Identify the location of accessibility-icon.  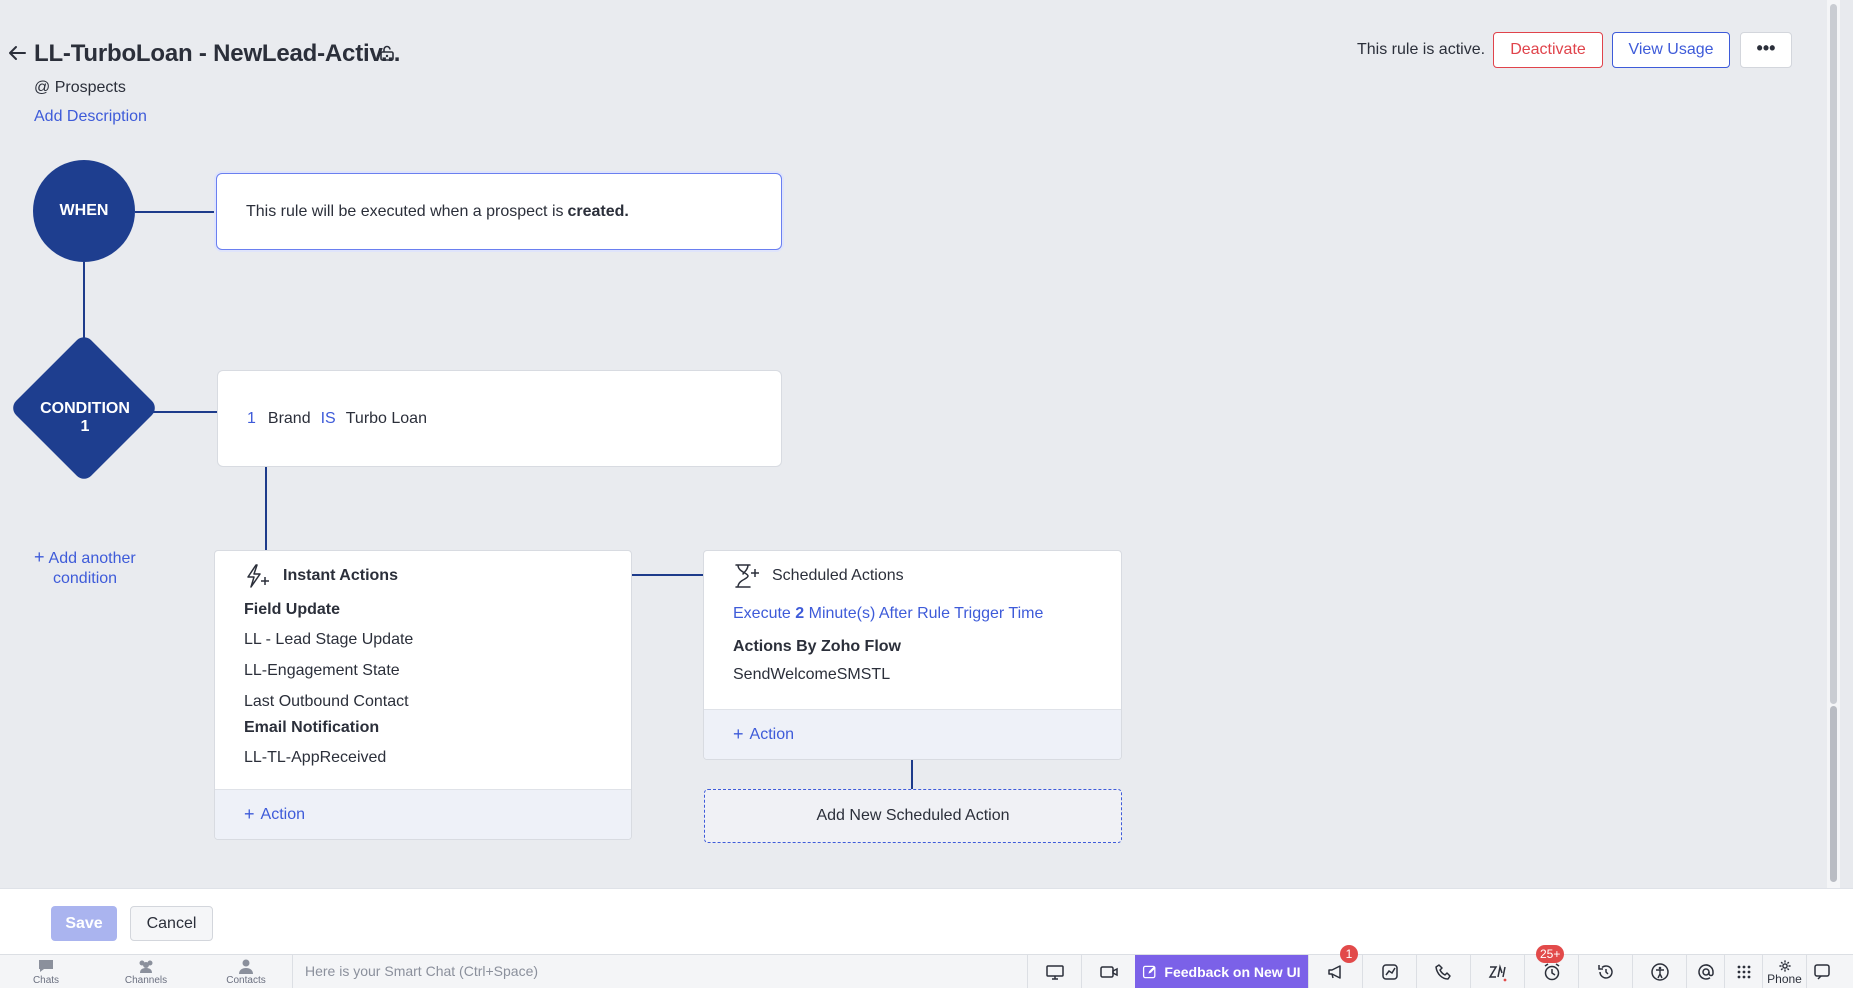
(1659, 971).